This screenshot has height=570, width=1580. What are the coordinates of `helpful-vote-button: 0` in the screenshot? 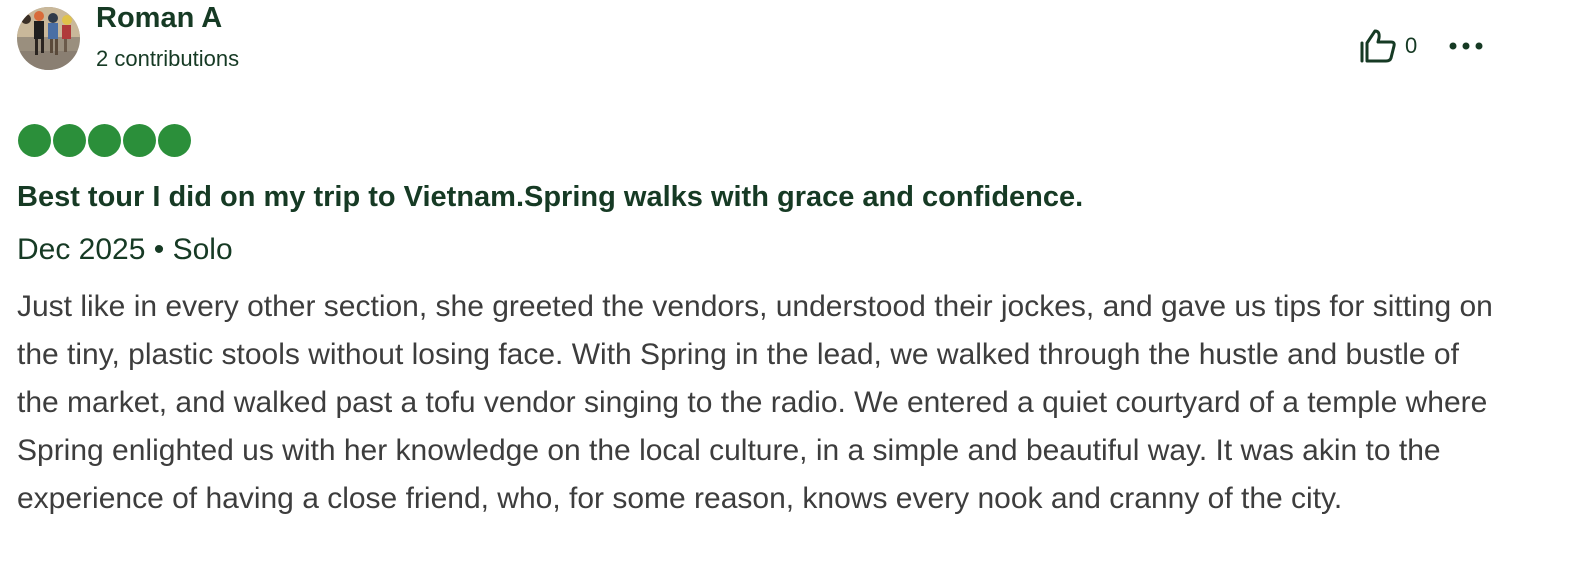 It's located at (1388, 46).